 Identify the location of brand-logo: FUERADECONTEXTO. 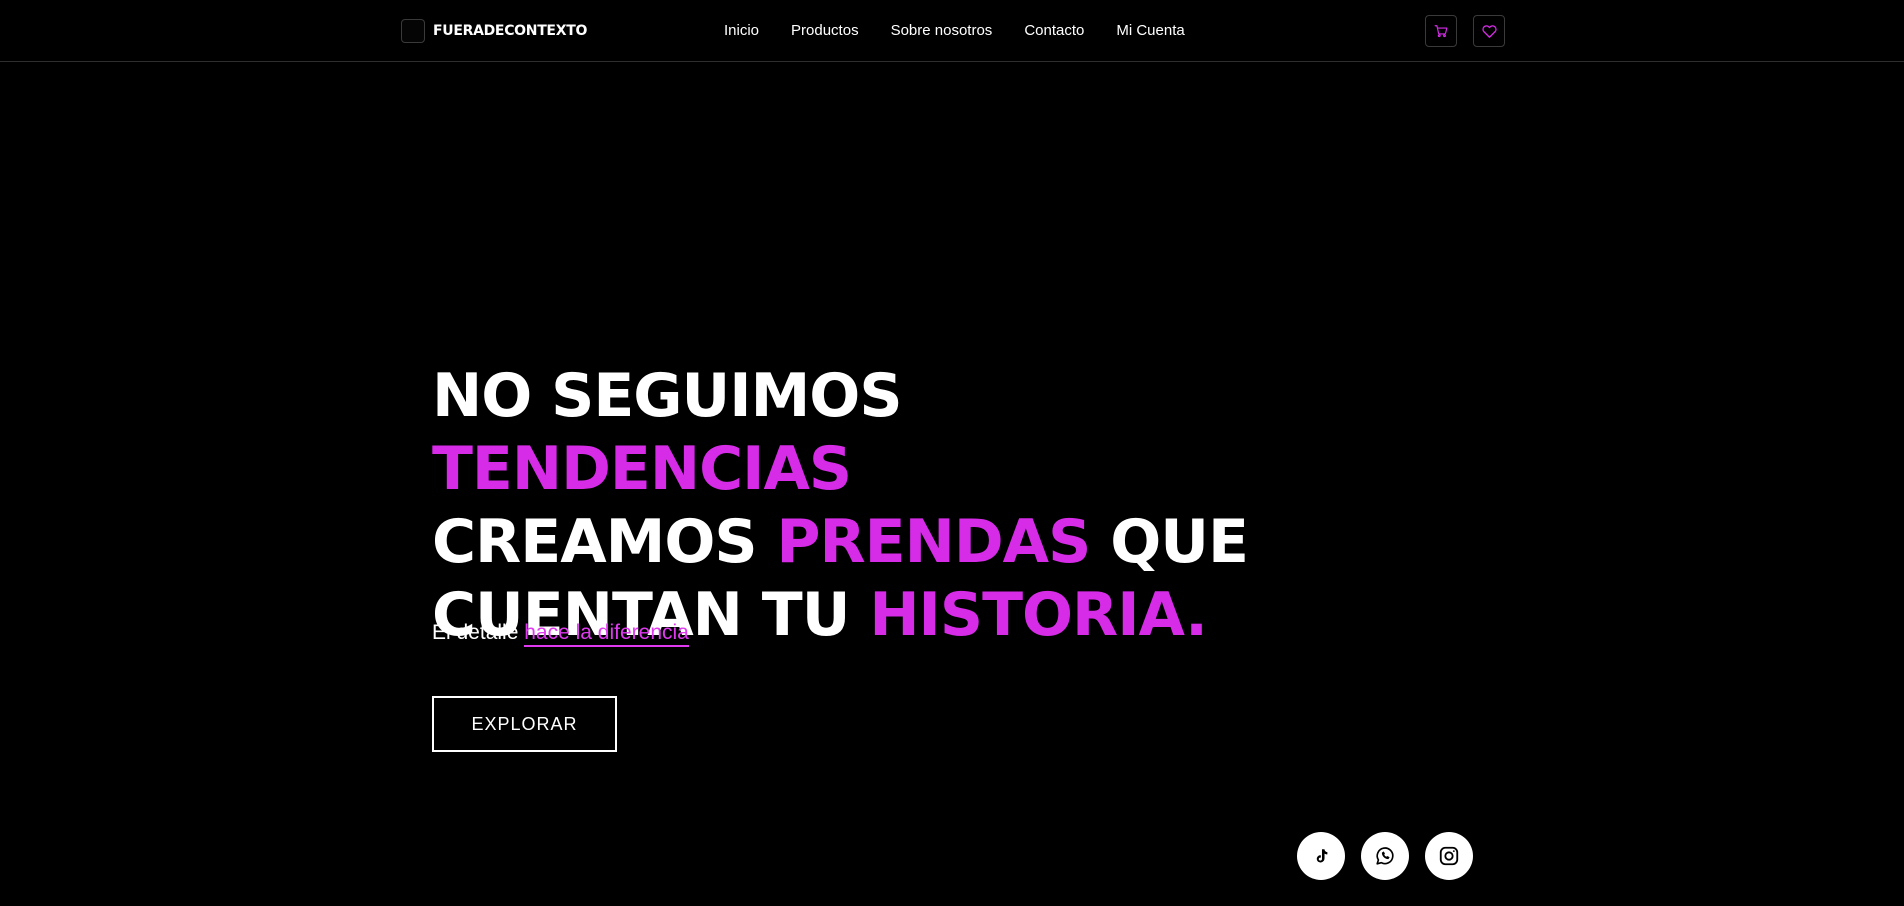
(494, 31).